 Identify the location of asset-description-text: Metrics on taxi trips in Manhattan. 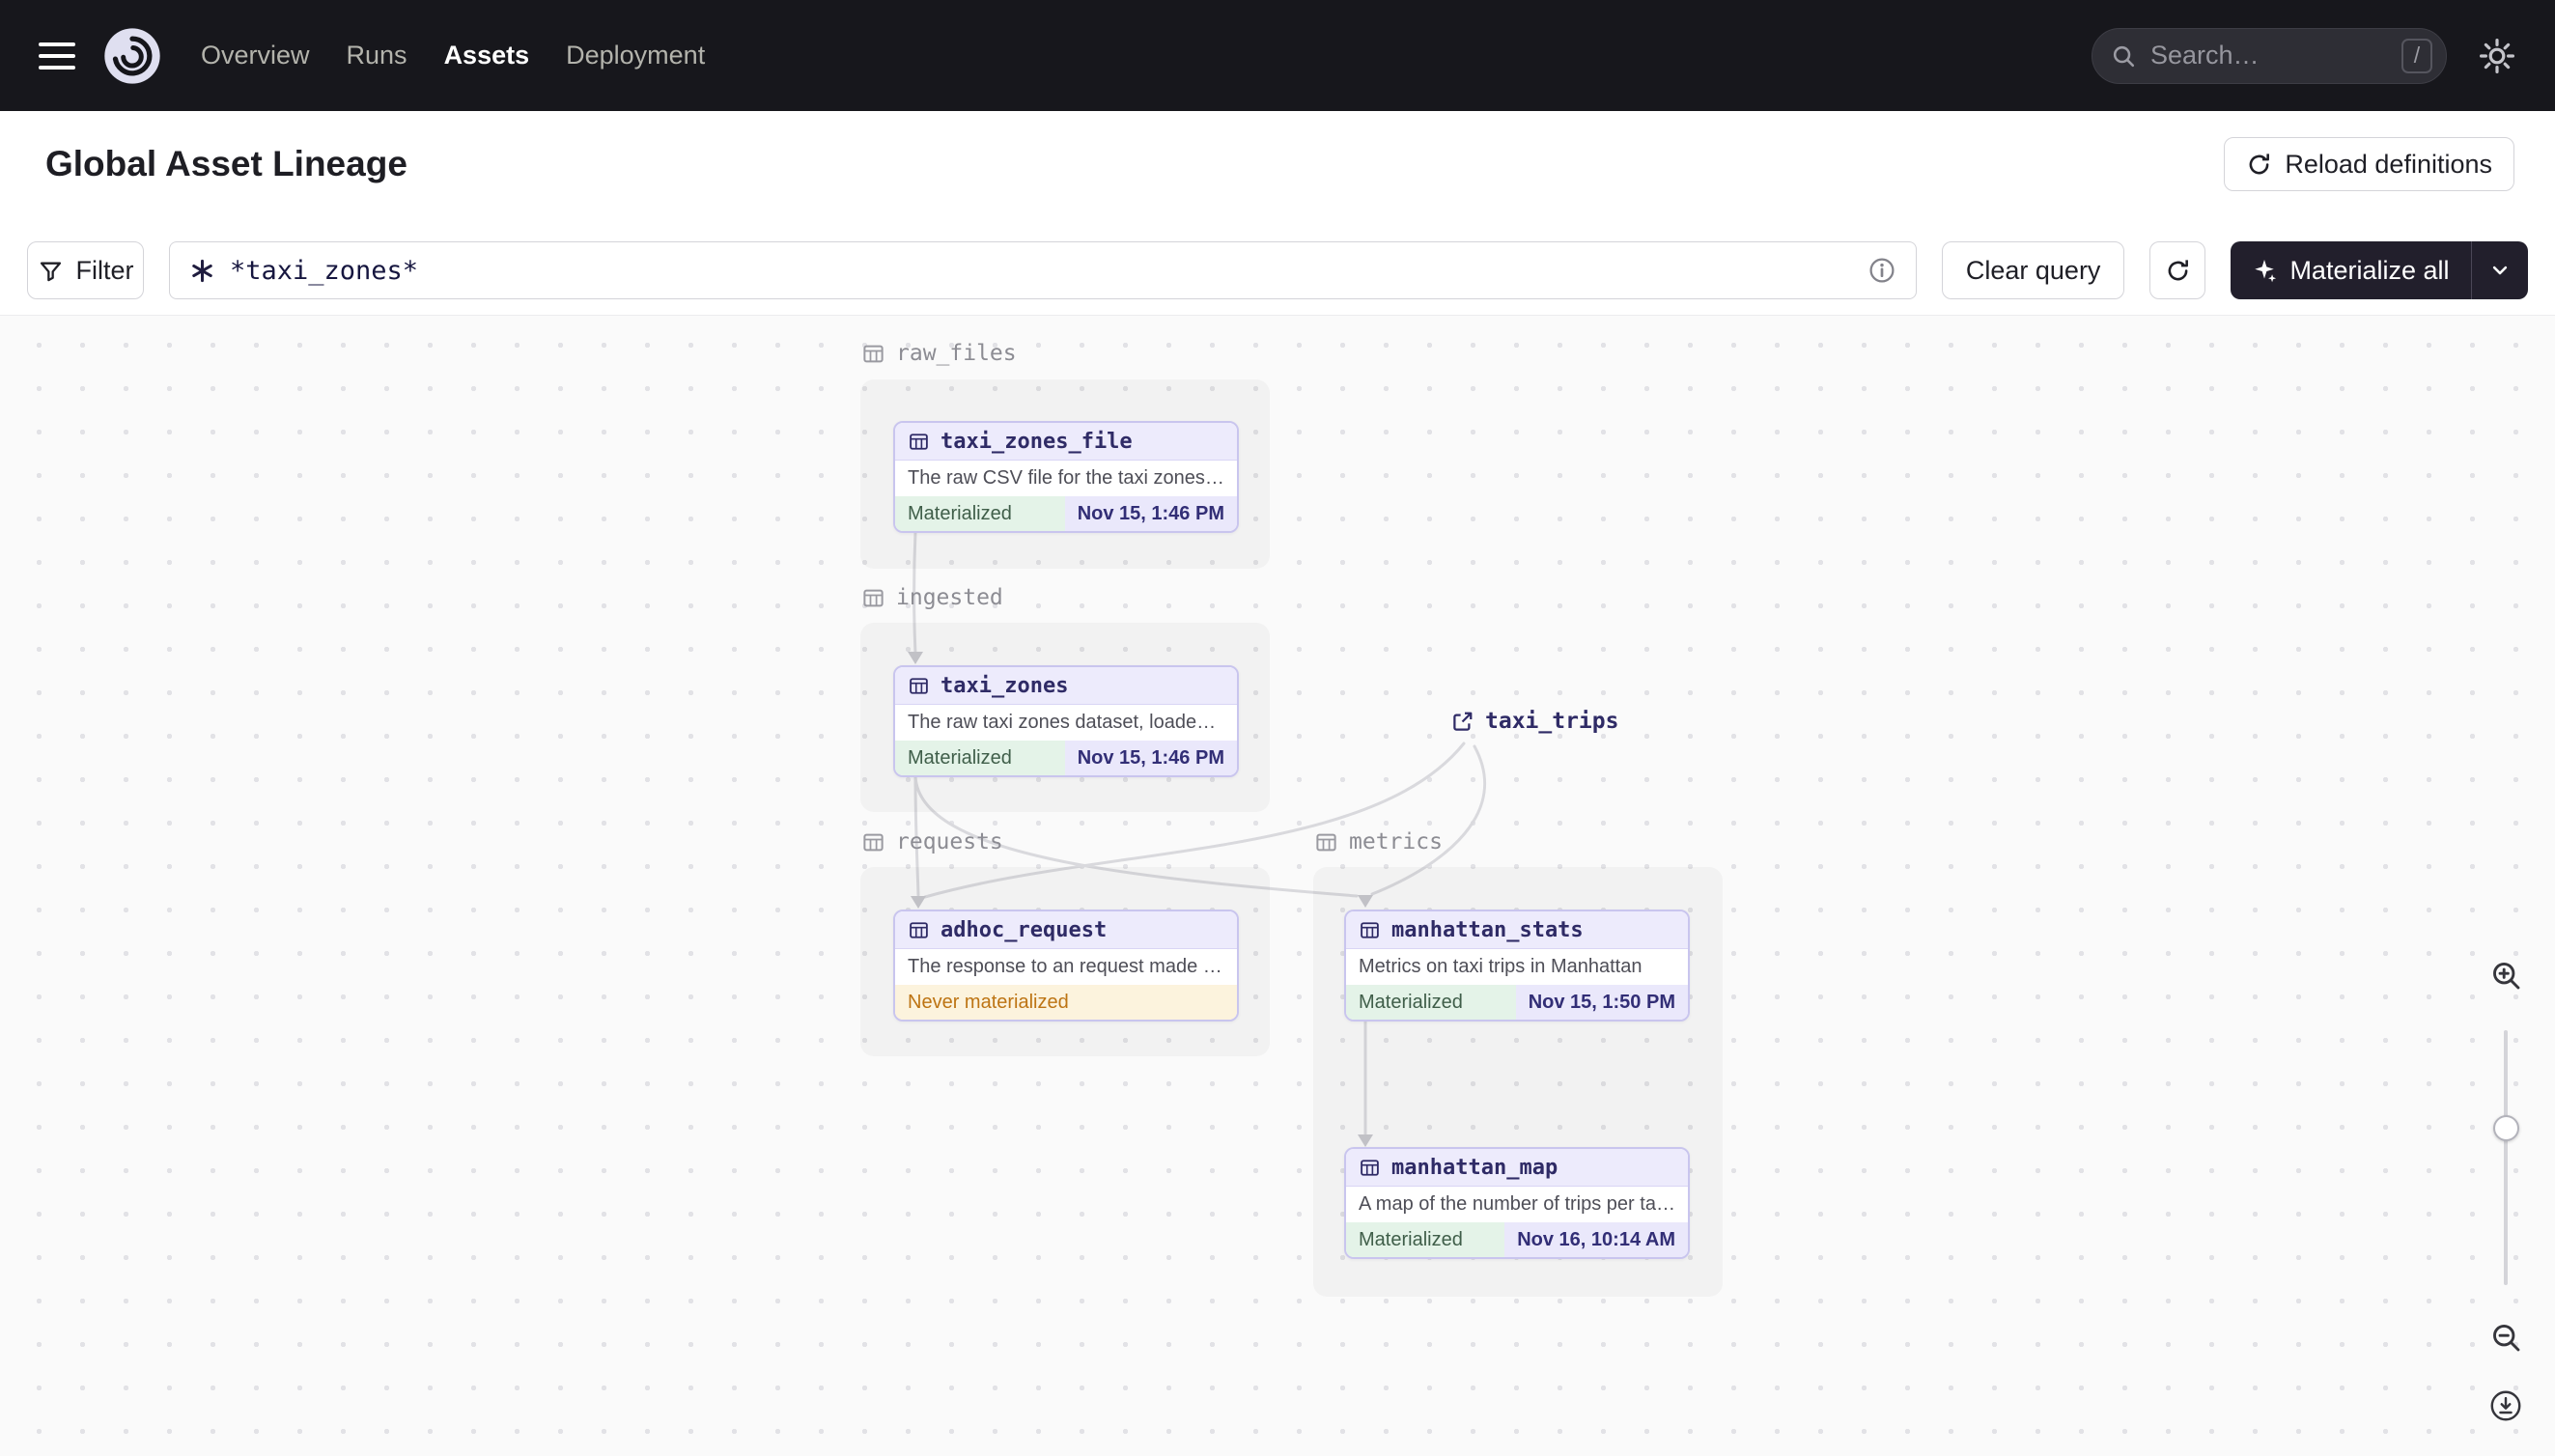
(1500, 967).